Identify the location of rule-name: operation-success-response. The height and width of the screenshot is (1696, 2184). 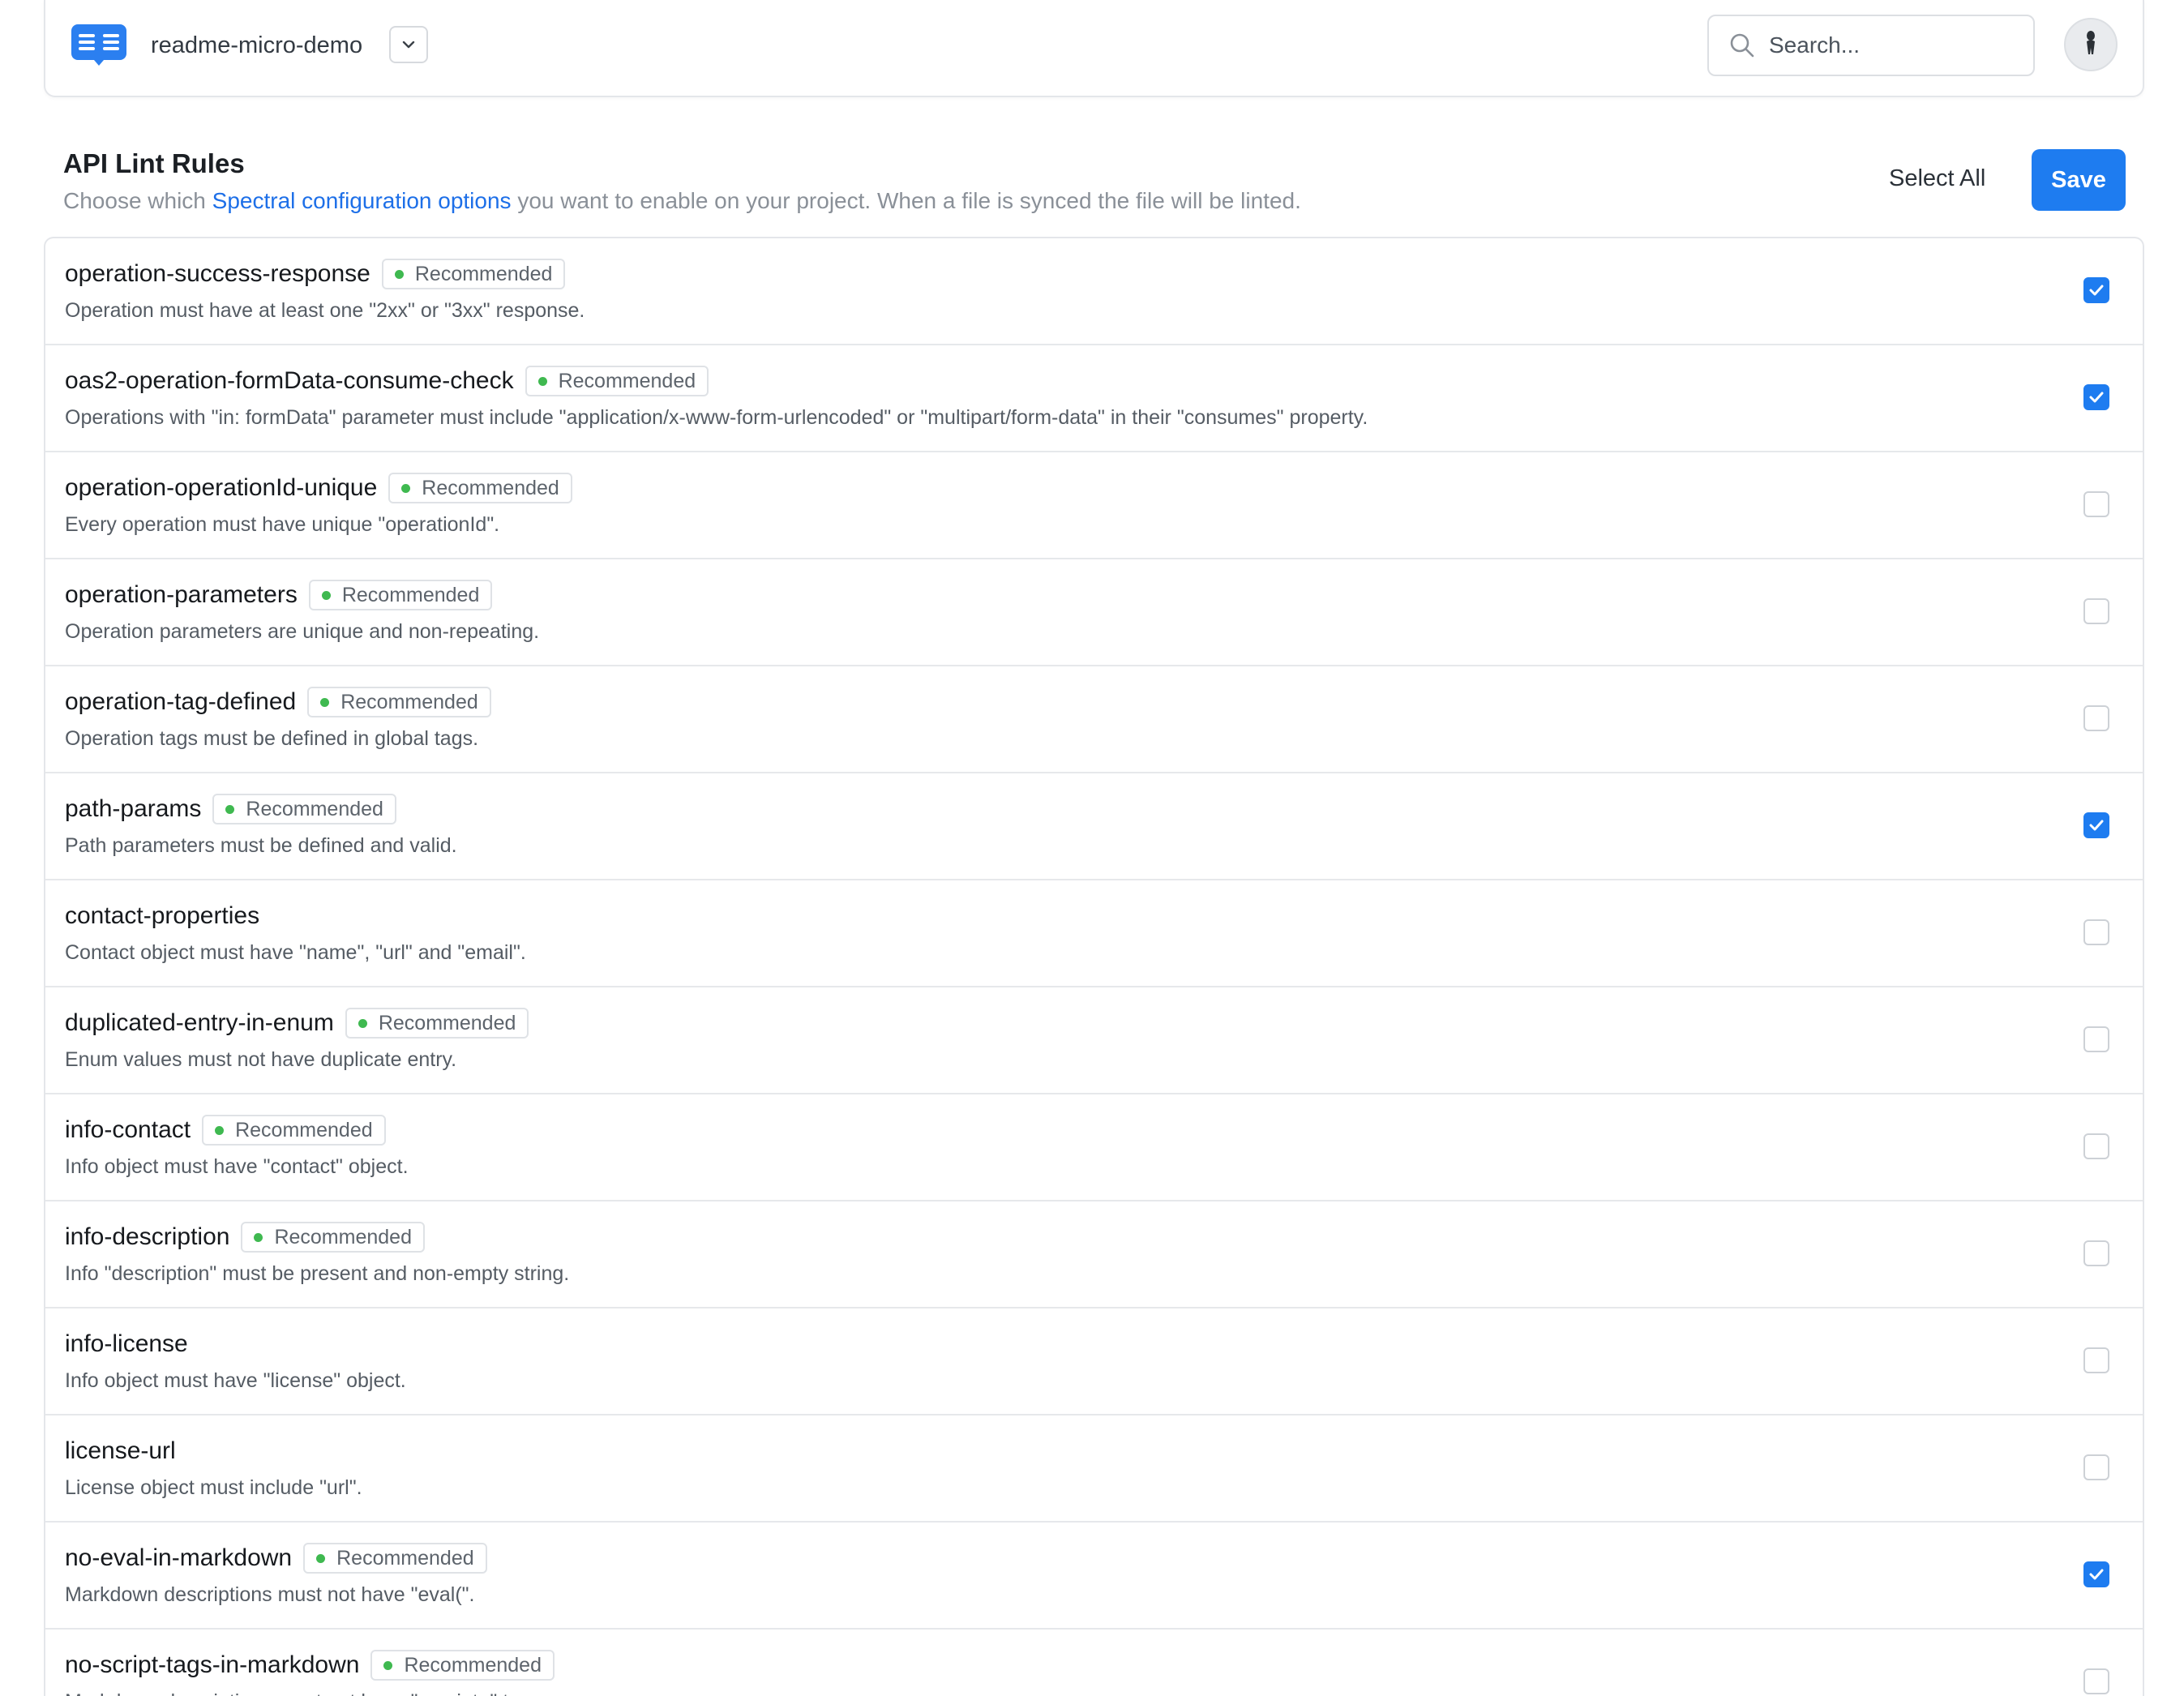
(217, 273).